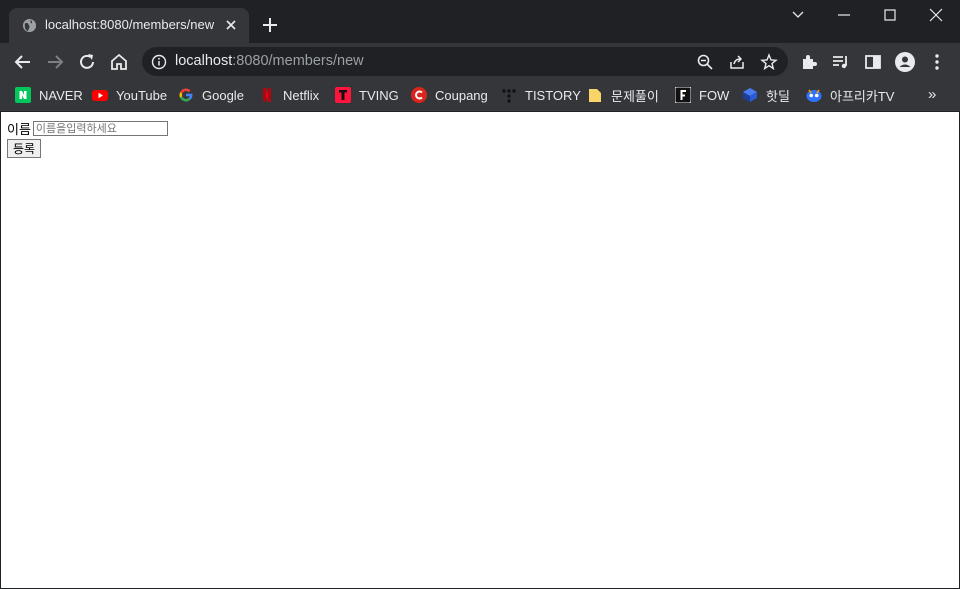 The image size is (960, 589). What do you see at coordinates (714, 95) in the screenshot?
I see `bookmark-label: FOW` at bounding box center [714, 95].